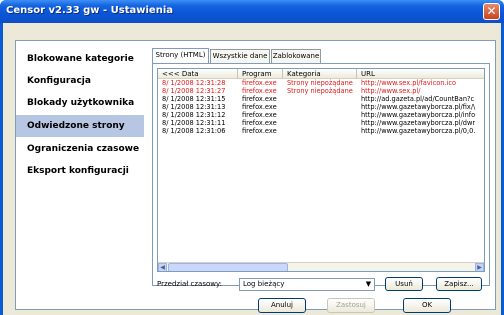 The height and width of the screenshot is (315, 504). I want to click on close-icon: ✕, so click(491, 11).